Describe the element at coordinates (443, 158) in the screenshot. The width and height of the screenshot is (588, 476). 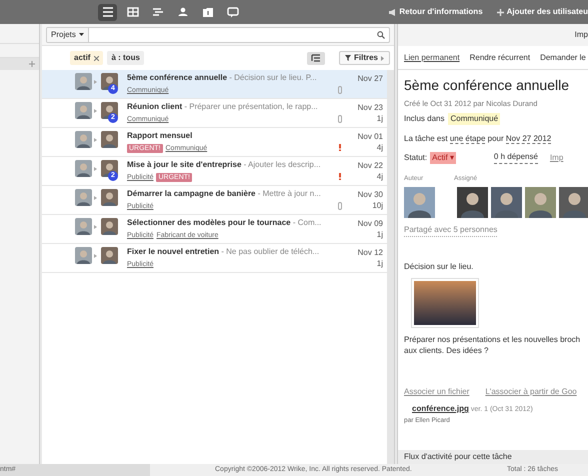
I see `status-dropdown: Actif ▾` at that location.